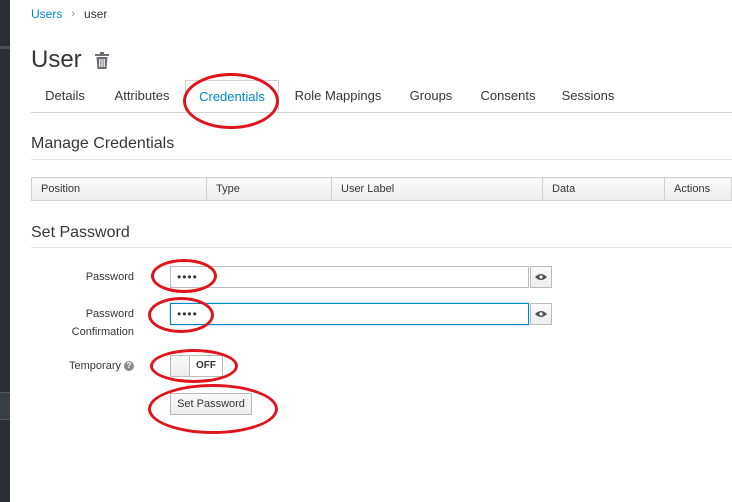  Describe the element at coordinates (101, 60) in the screenshot. I see `trash-icon` at that location.